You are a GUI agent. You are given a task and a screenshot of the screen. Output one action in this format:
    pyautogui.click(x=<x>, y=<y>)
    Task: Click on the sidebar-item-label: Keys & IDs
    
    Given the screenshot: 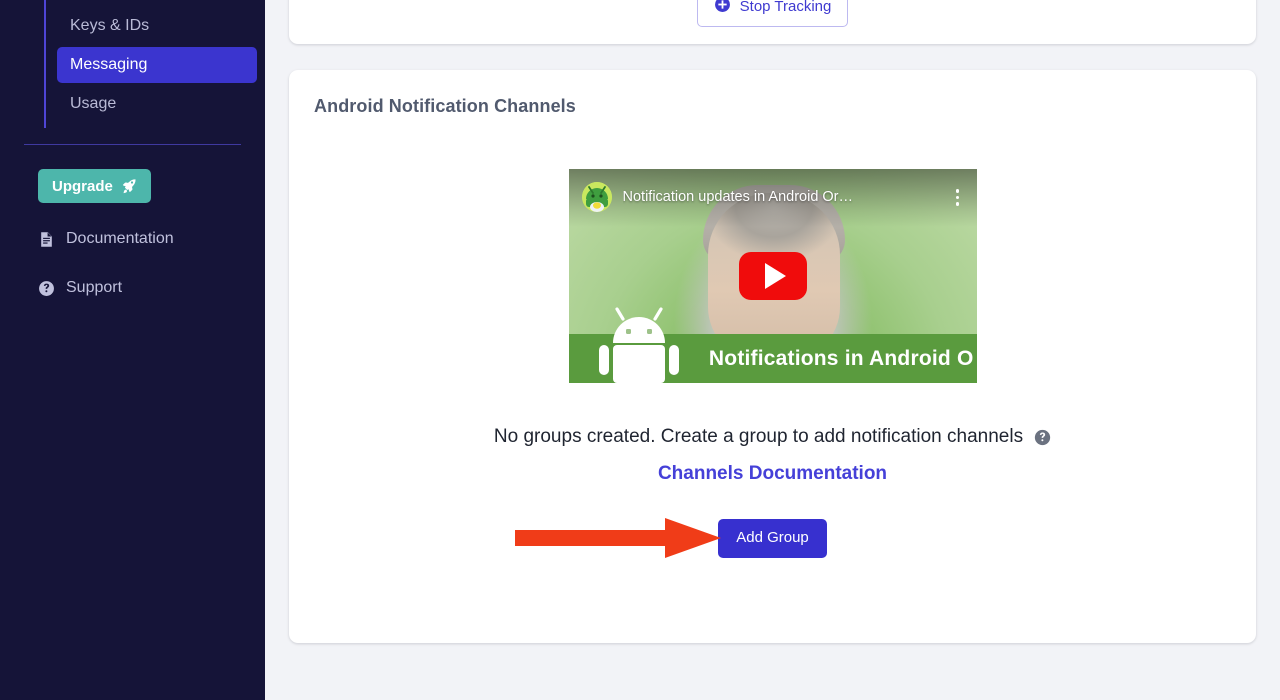 What is the action you would take?
    pyautogui.click(x=110, y=25)
    